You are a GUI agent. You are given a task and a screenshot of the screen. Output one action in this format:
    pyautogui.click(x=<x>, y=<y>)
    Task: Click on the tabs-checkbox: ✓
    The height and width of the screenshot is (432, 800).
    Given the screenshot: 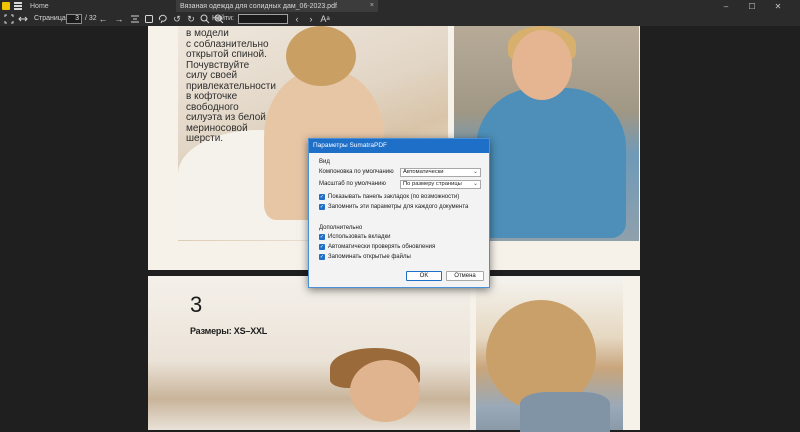 What is the action you would take?
    pyautogui.click(x=322, y=237)
    